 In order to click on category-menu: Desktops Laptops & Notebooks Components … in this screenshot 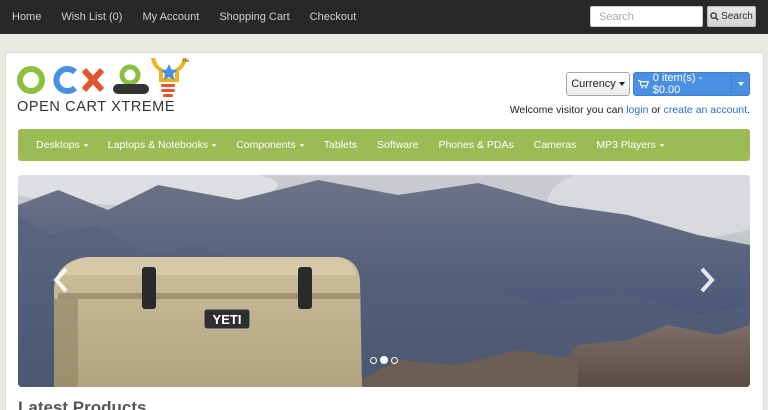, I will do `click(384, 145)`.